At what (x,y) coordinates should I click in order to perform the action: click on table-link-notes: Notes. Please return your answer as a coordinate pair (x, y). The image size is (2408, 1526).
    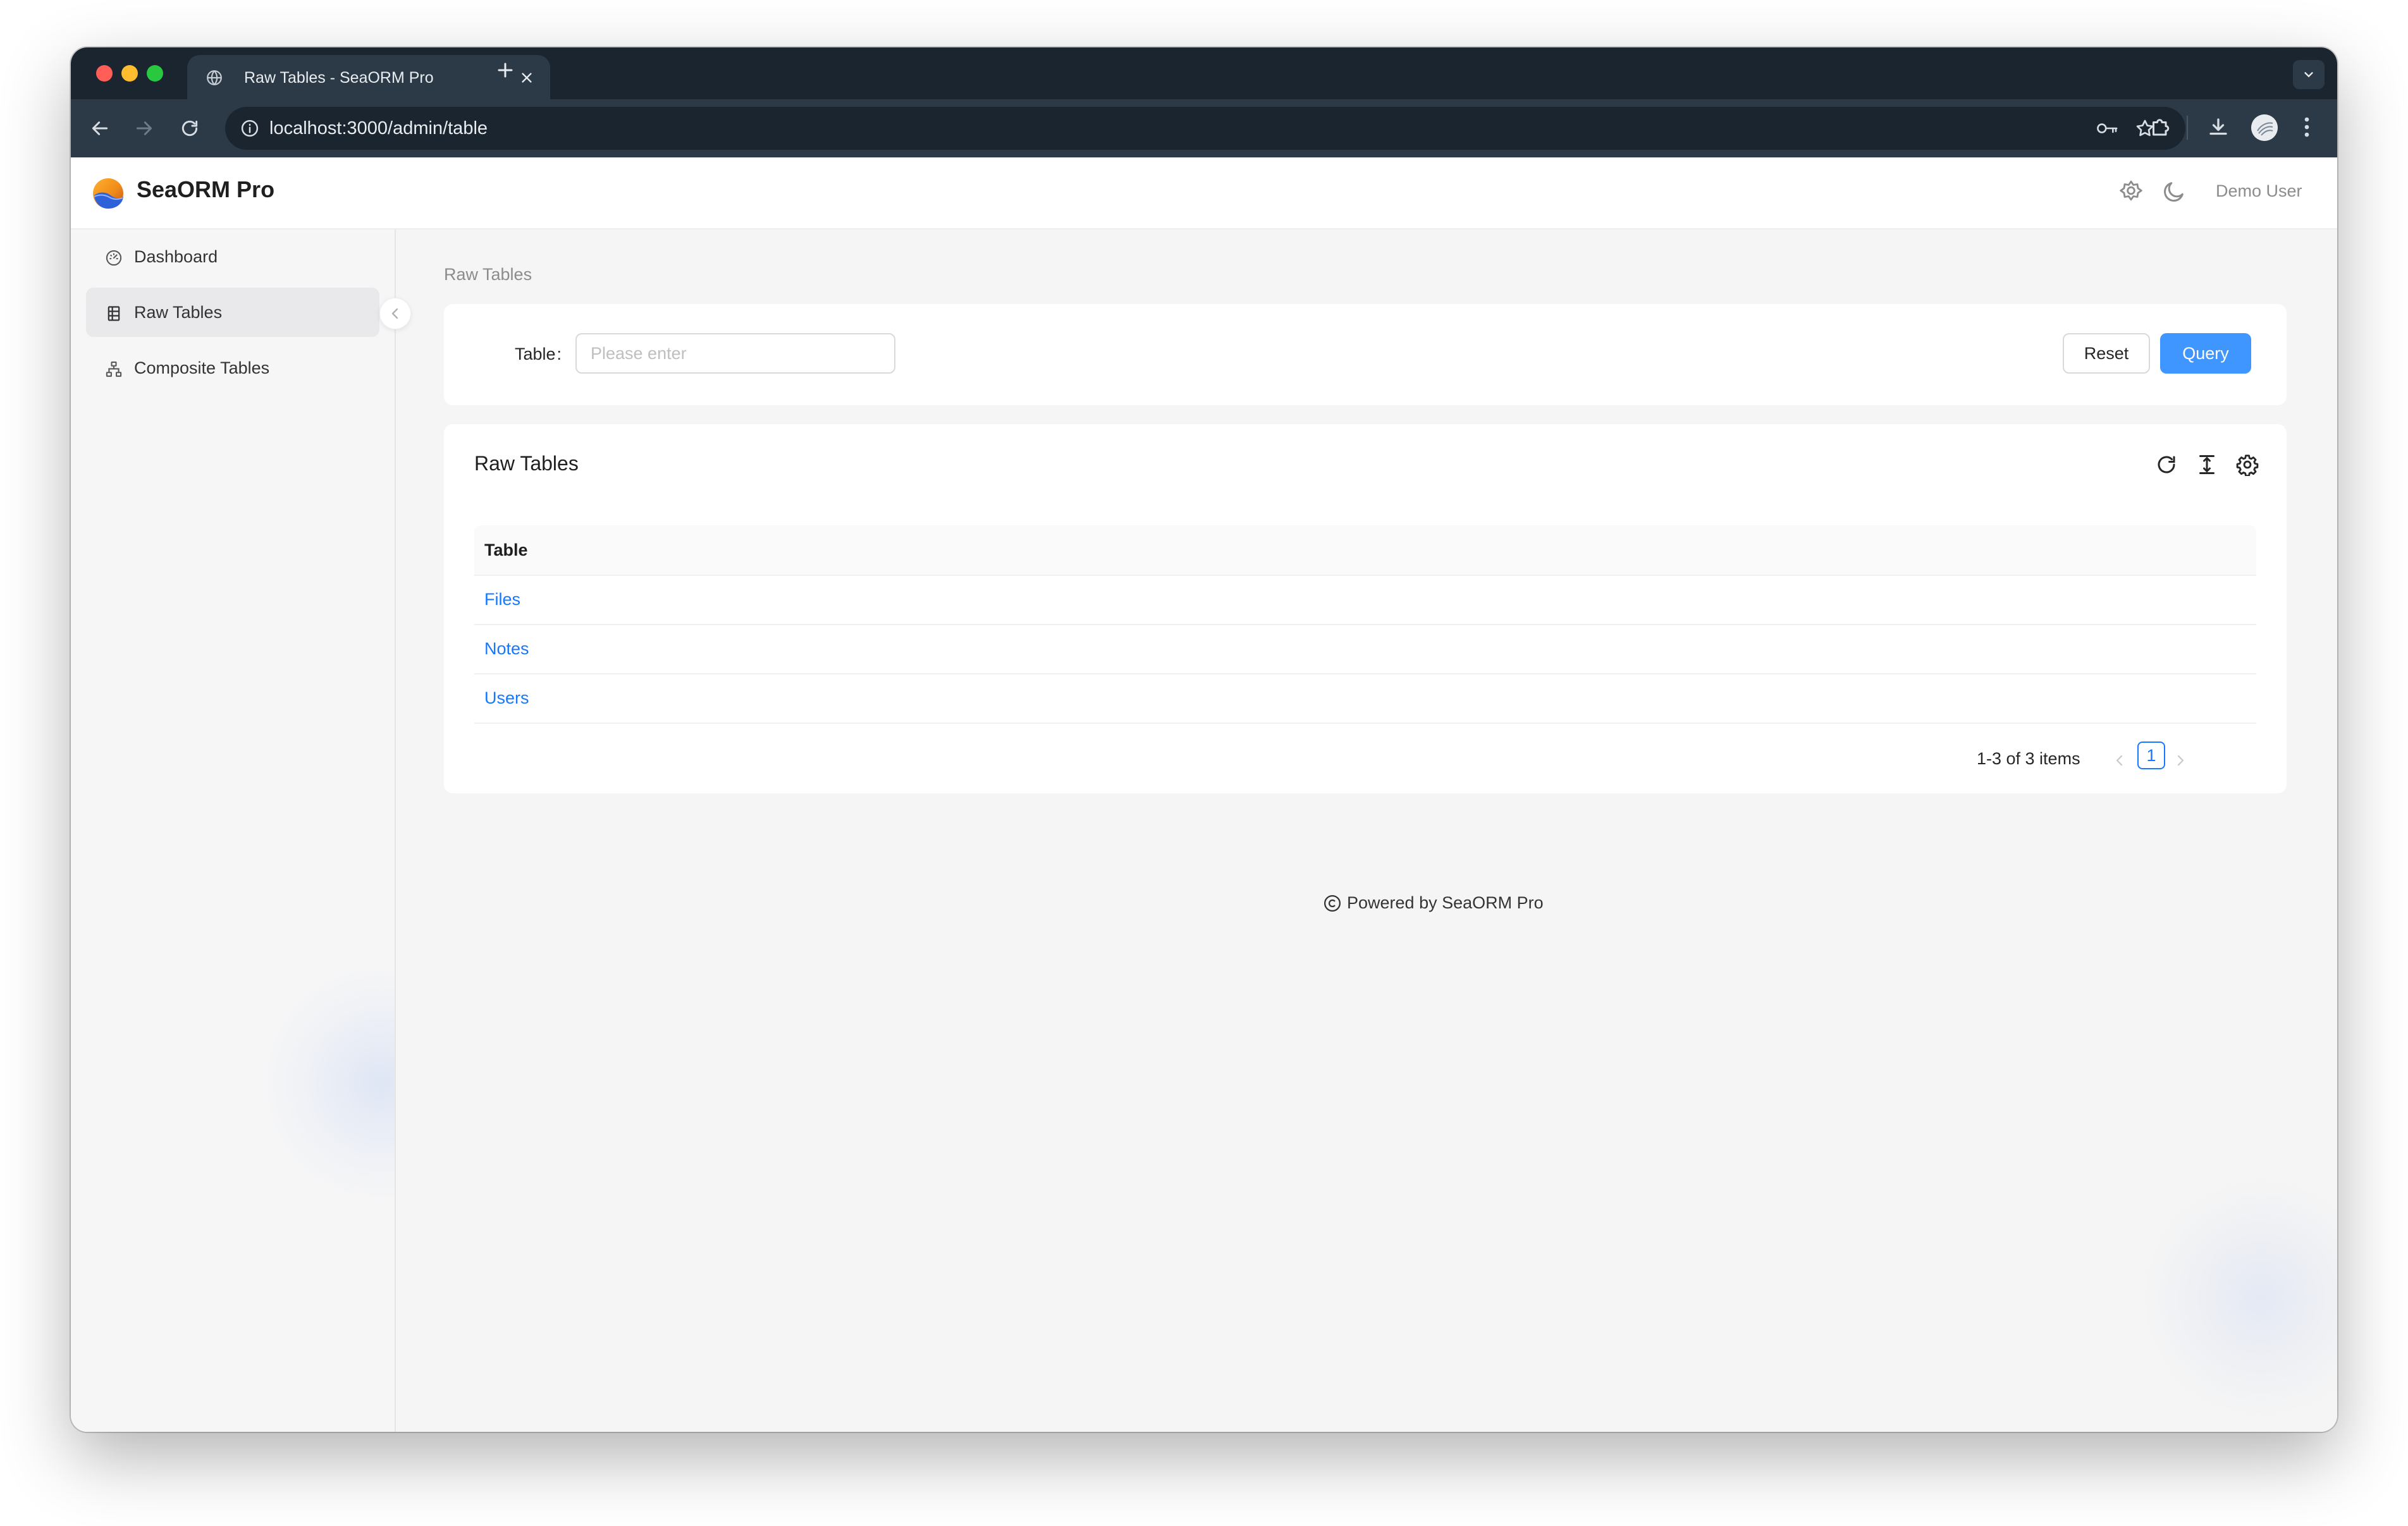
    Looking at the image, I should click on (506, 649).